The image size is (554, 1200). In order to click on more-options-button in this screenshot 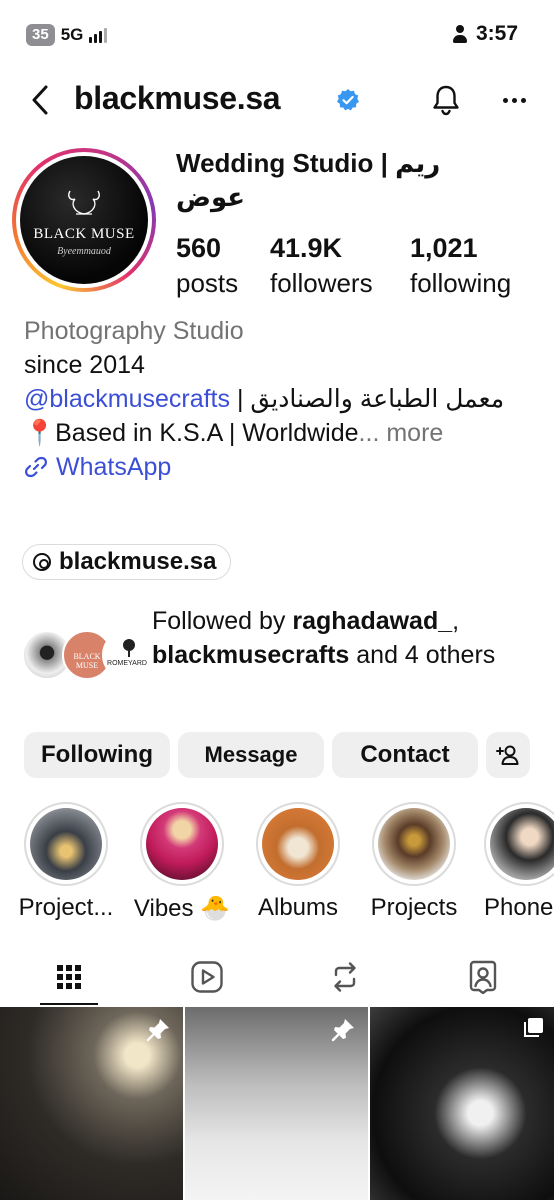, I will do `click(514, 100)`.